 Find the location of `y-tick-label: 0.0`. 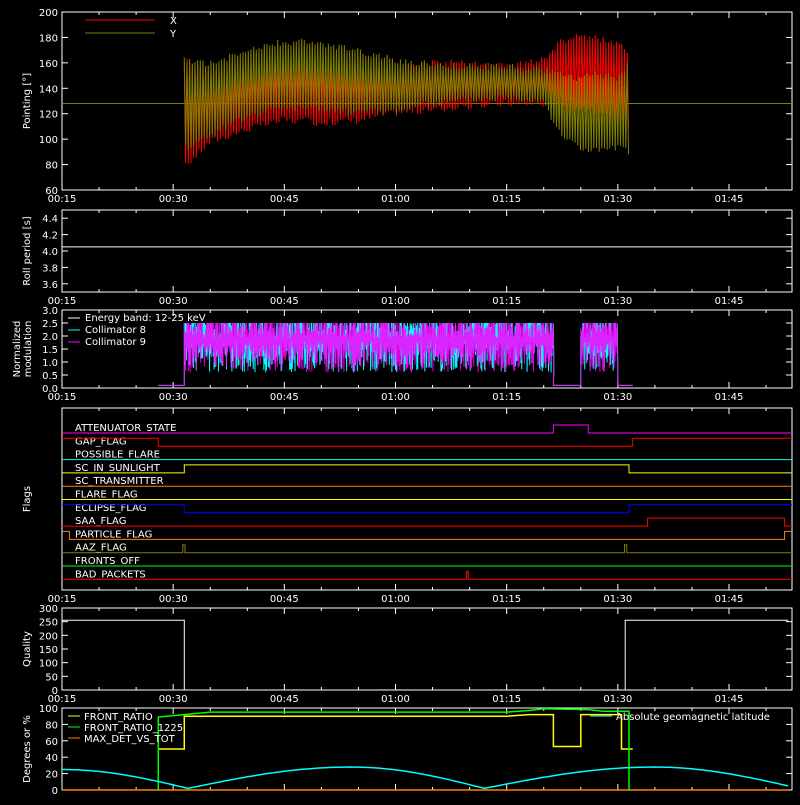

y-tick-label: 0.0 is located at coordinates (50, 389).